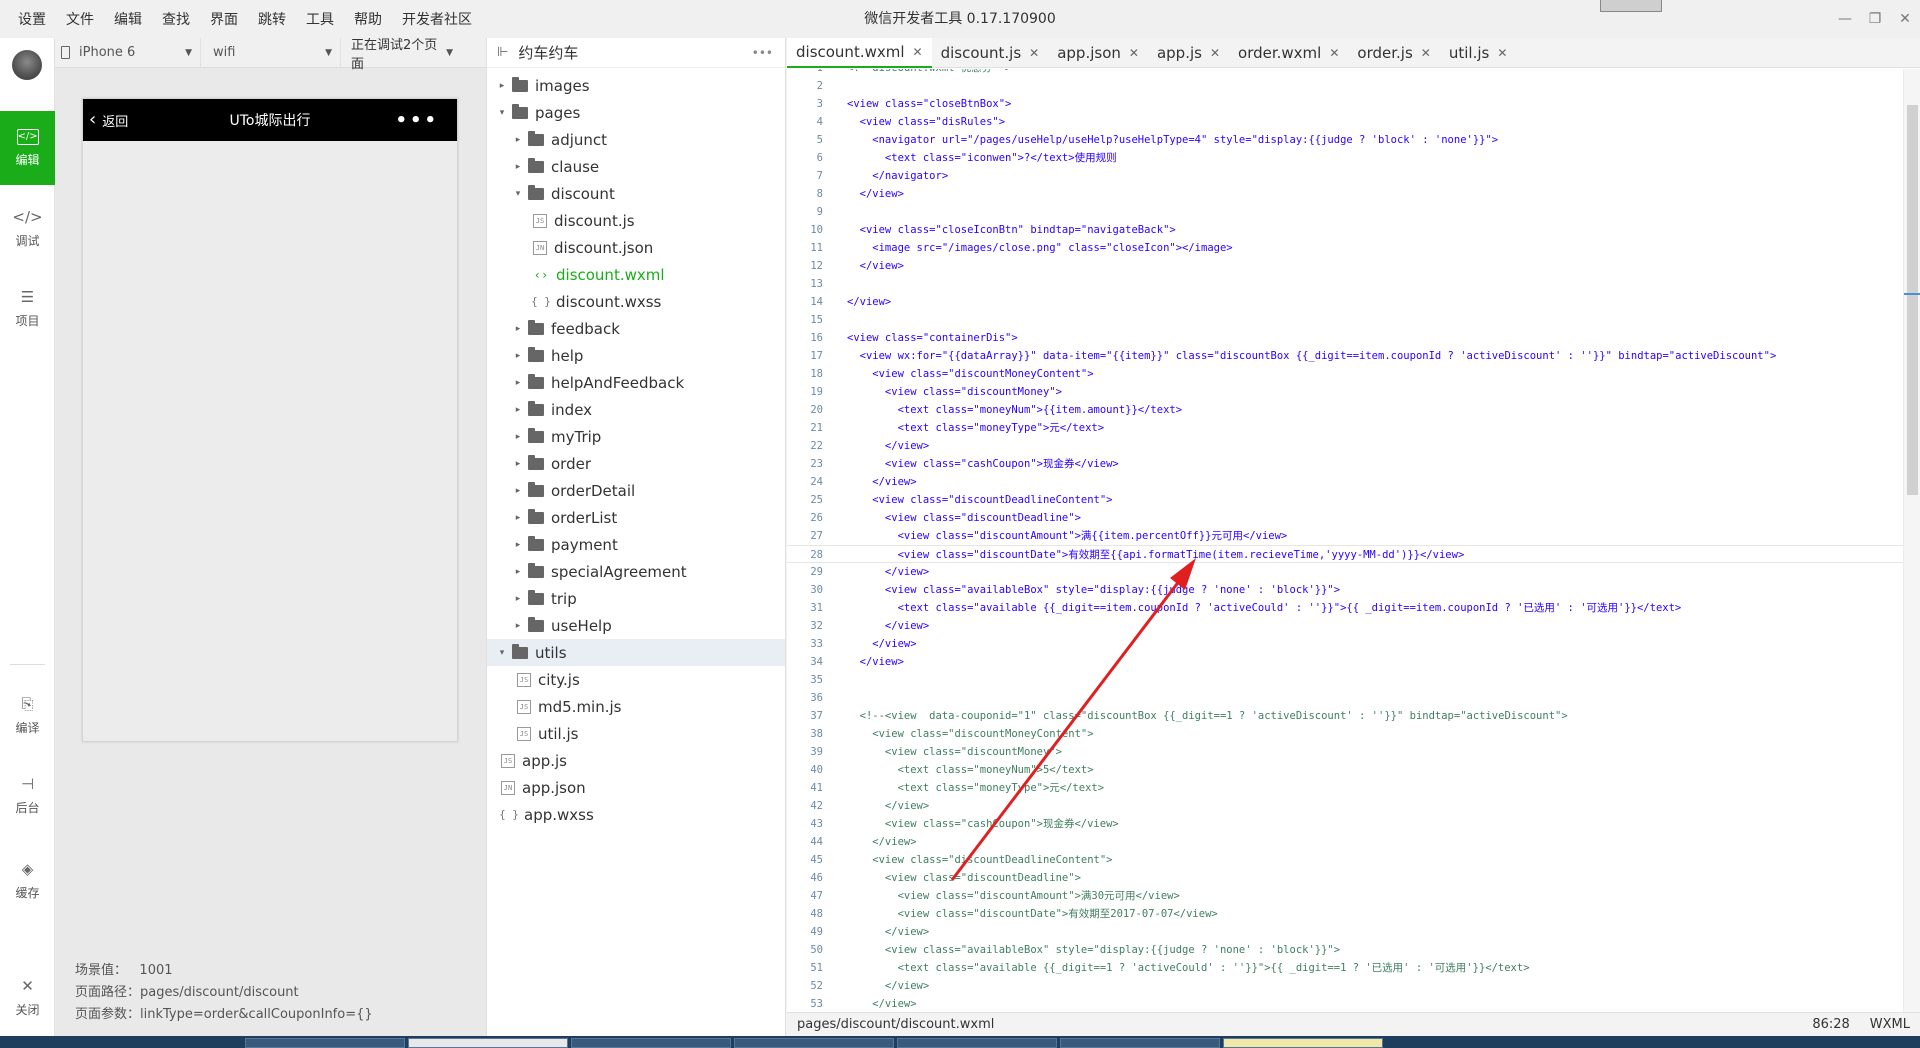 The height and width of the screenshot is (1048, 1920). I want to click on menu-find: 查找, so click(176, 19).